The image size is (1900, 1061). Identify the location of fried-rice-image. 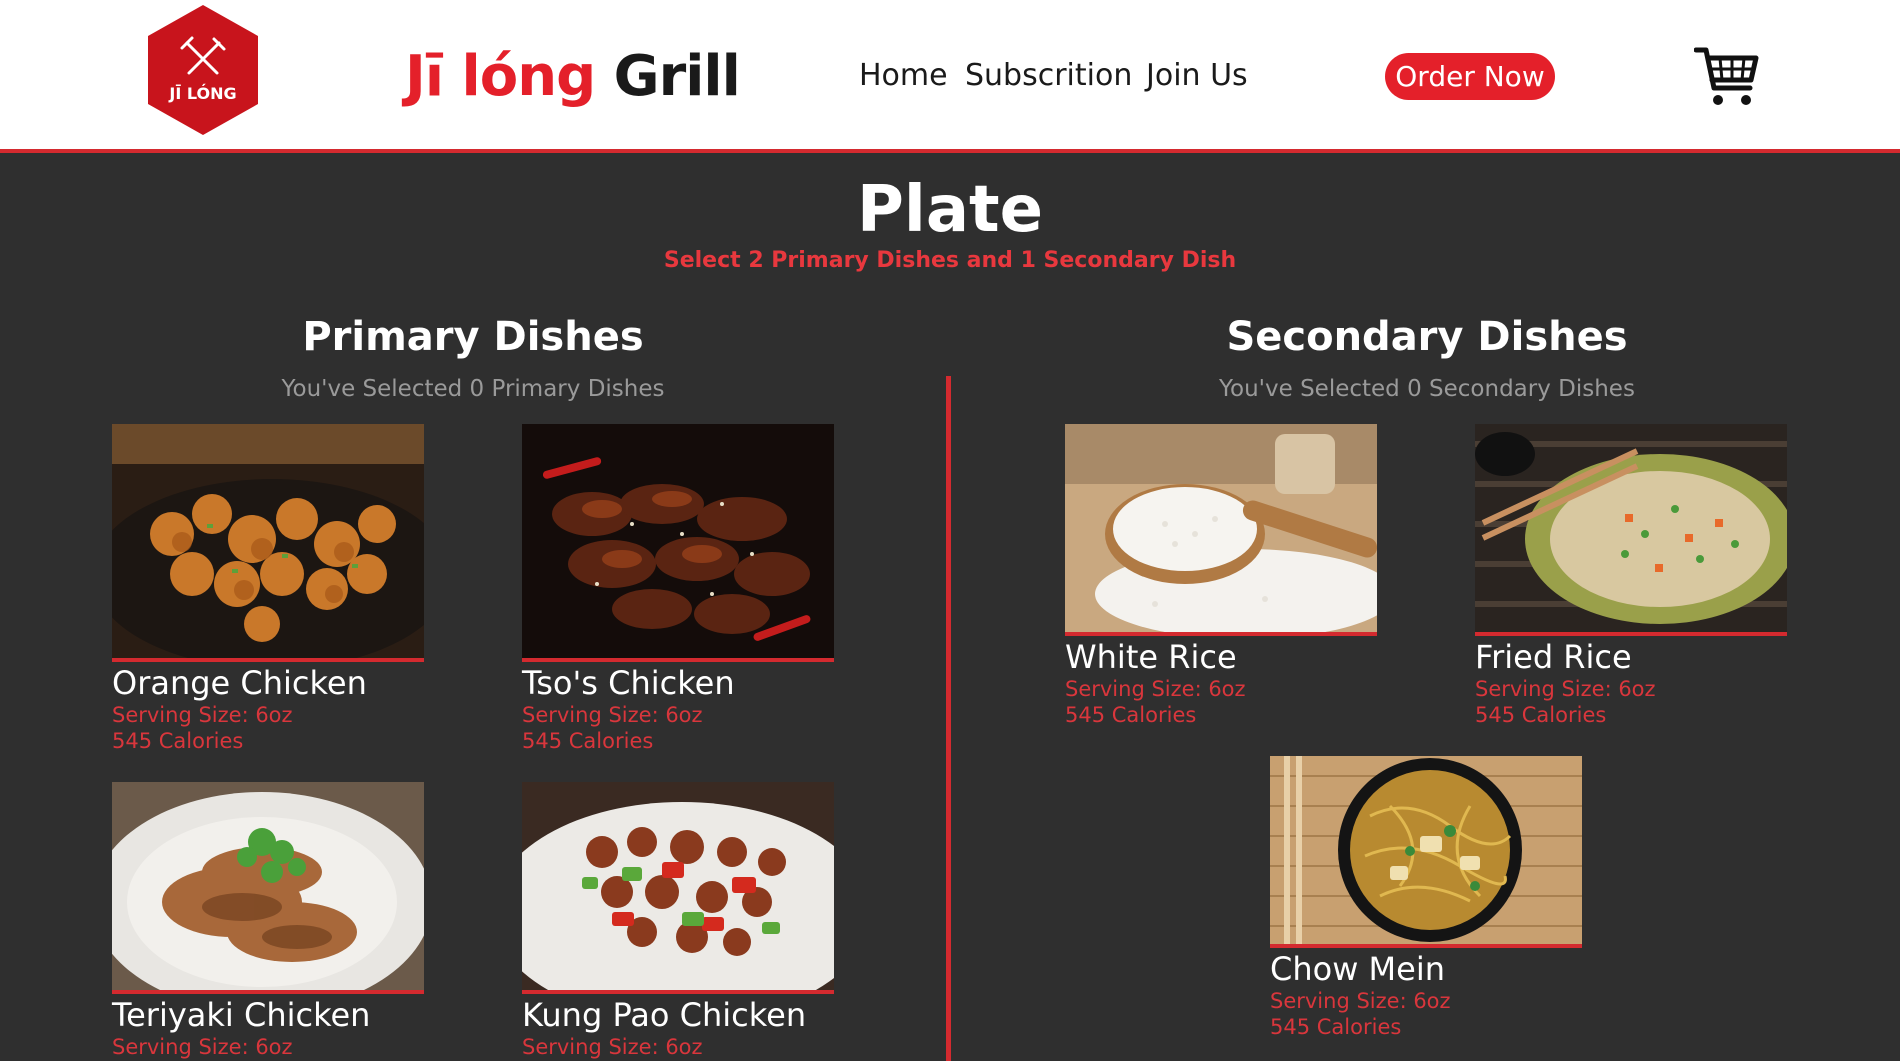
(1631, 530).